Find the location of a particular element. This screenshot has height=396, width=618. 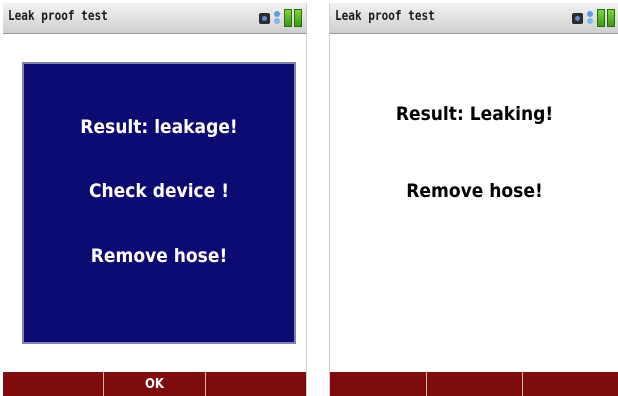

softkey-bar: OK is located at coordinates (154, 384).